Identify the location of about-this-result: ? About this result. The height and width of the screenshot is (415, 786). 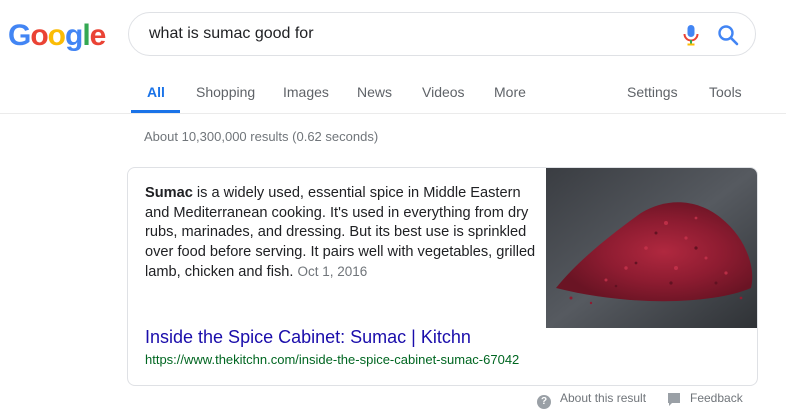
(591, 400).